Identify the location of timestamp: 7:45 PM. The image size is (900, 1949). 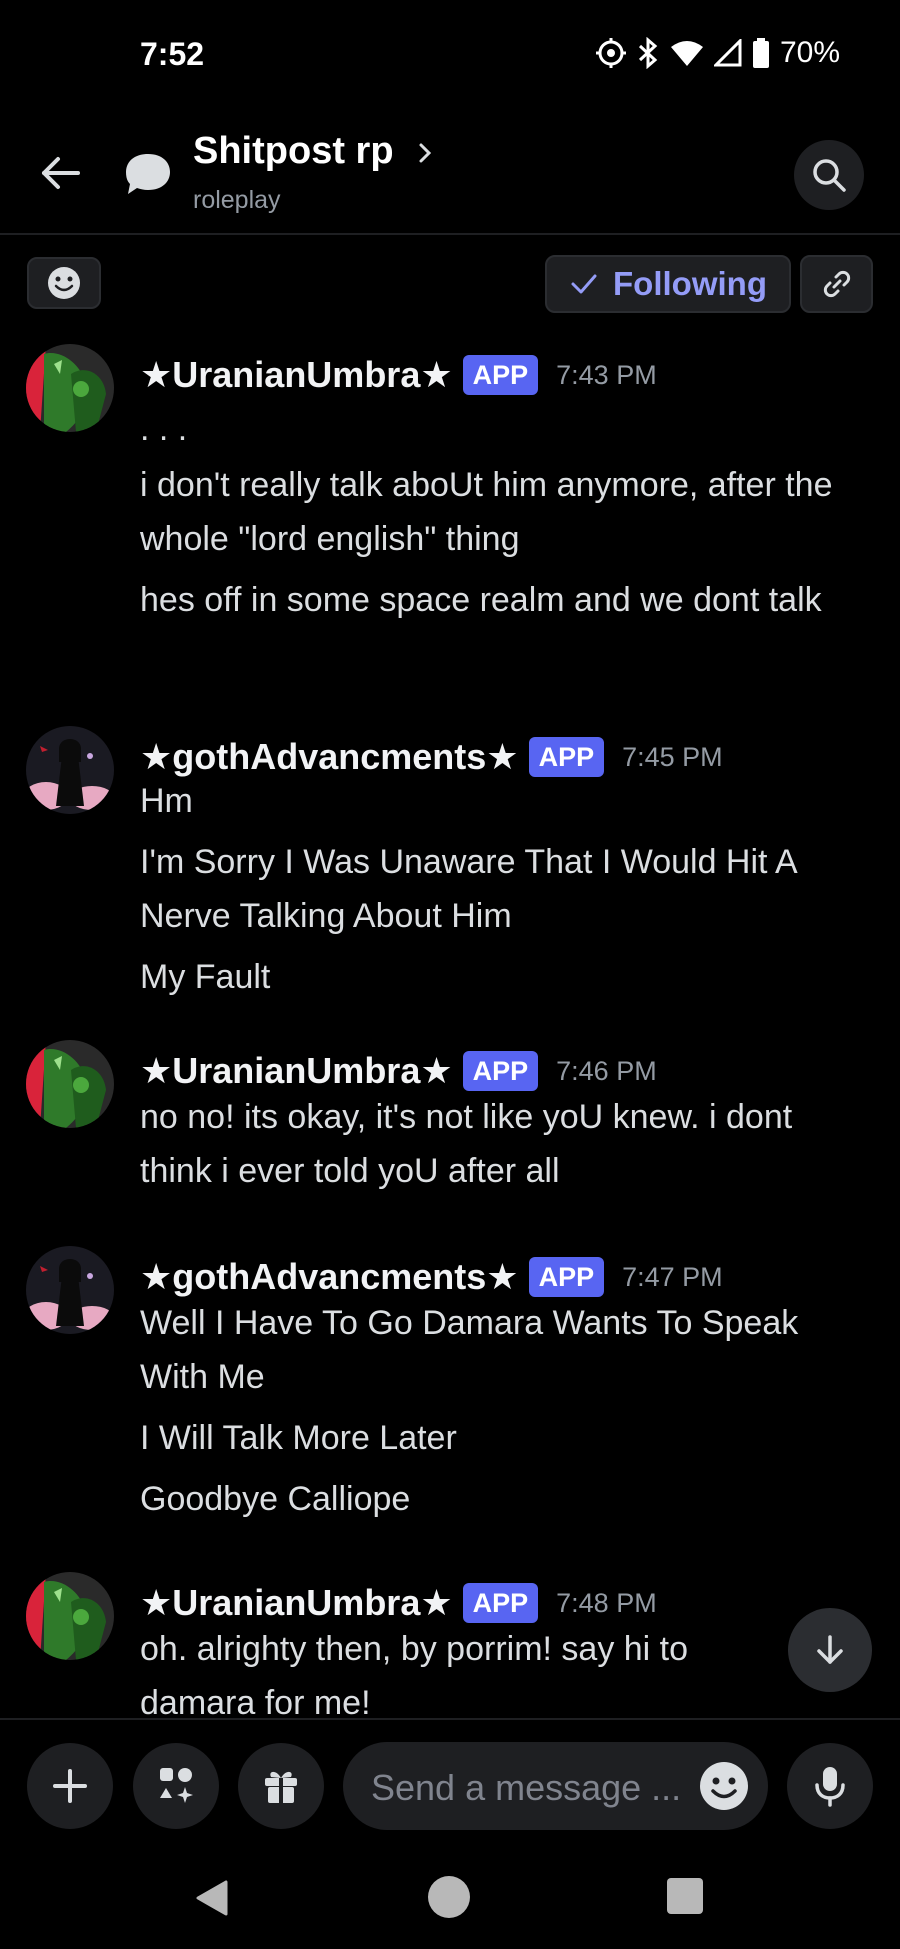
(672, 756).